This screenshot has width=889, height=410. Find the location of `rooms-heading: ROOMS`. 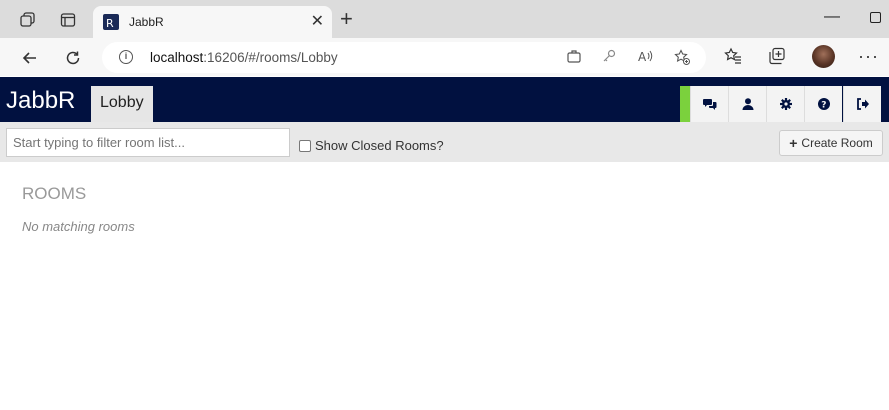

rooms-heading: ROOMS is located at coordinates (54, 193).